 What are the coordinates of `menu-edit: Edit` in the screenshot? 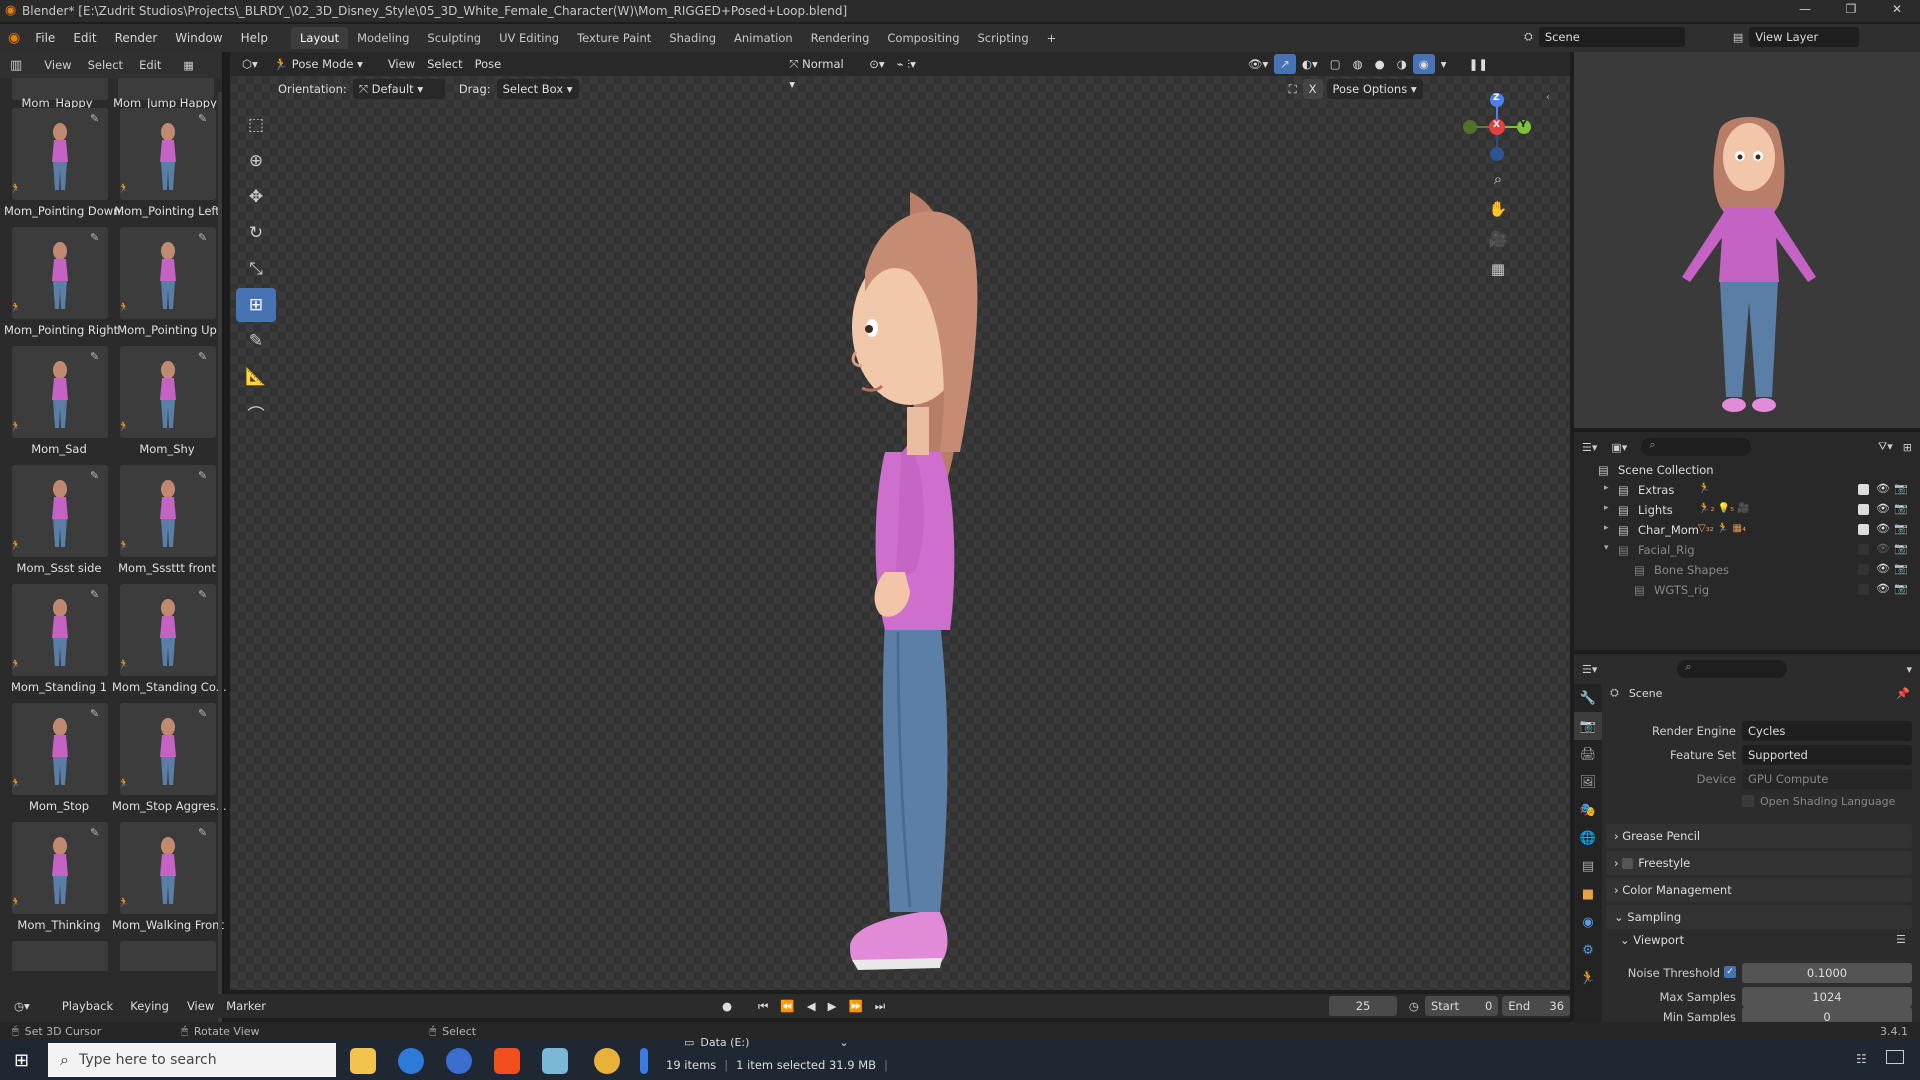 It's located at (84, 38).